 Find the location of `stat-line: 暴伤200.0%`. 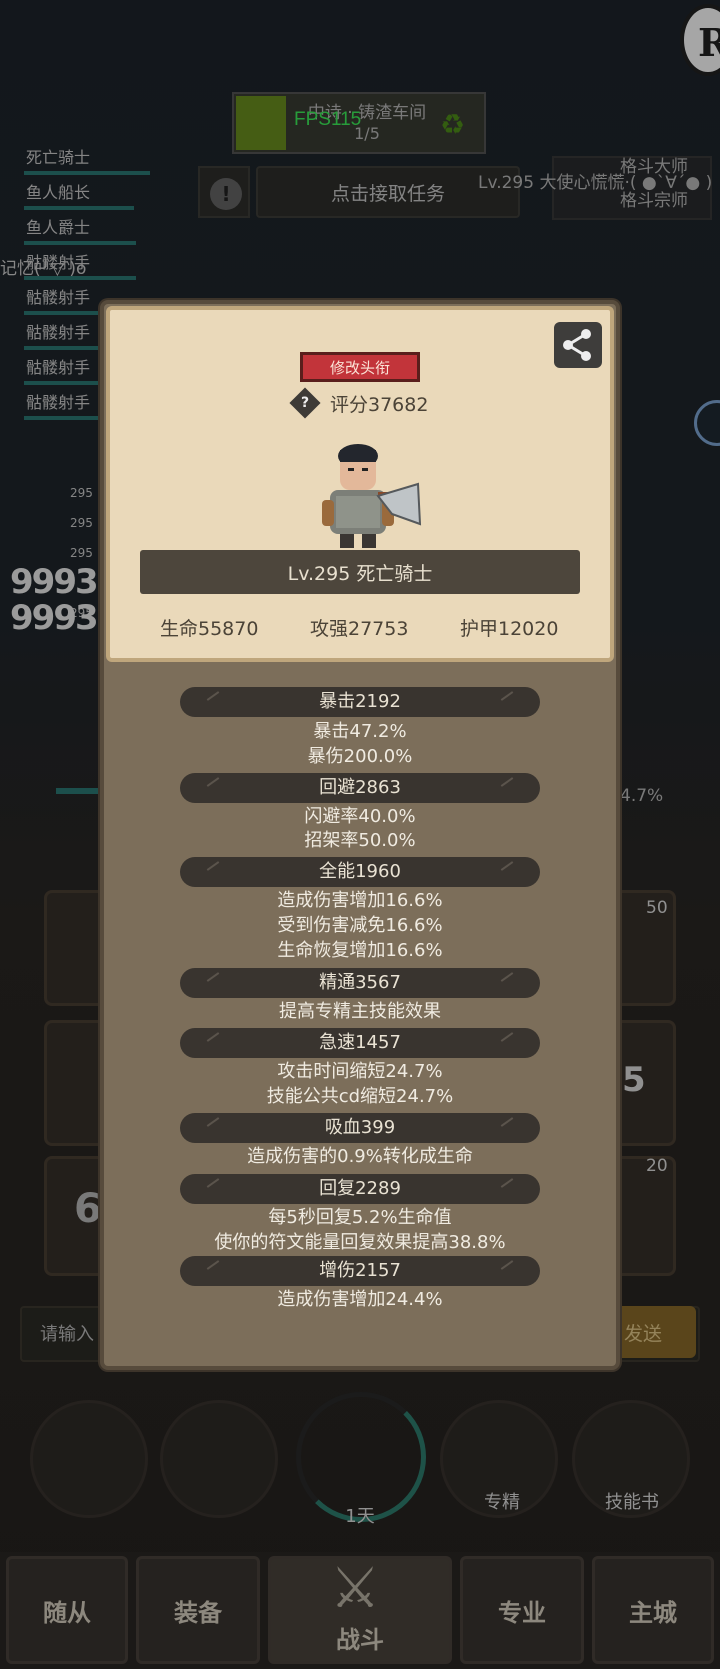

stat-line: 暴伤200.0% is located at coordinates (360, 756).